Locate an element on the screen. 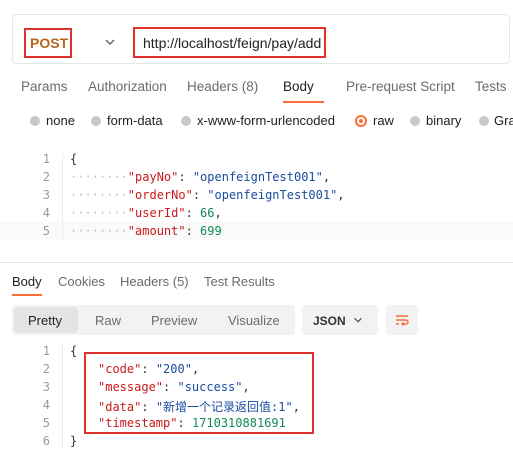 The height and width of the screenshot is (475, 513). tab-pre-request-script: Pre-request Script is located at coordinates (400, 86).